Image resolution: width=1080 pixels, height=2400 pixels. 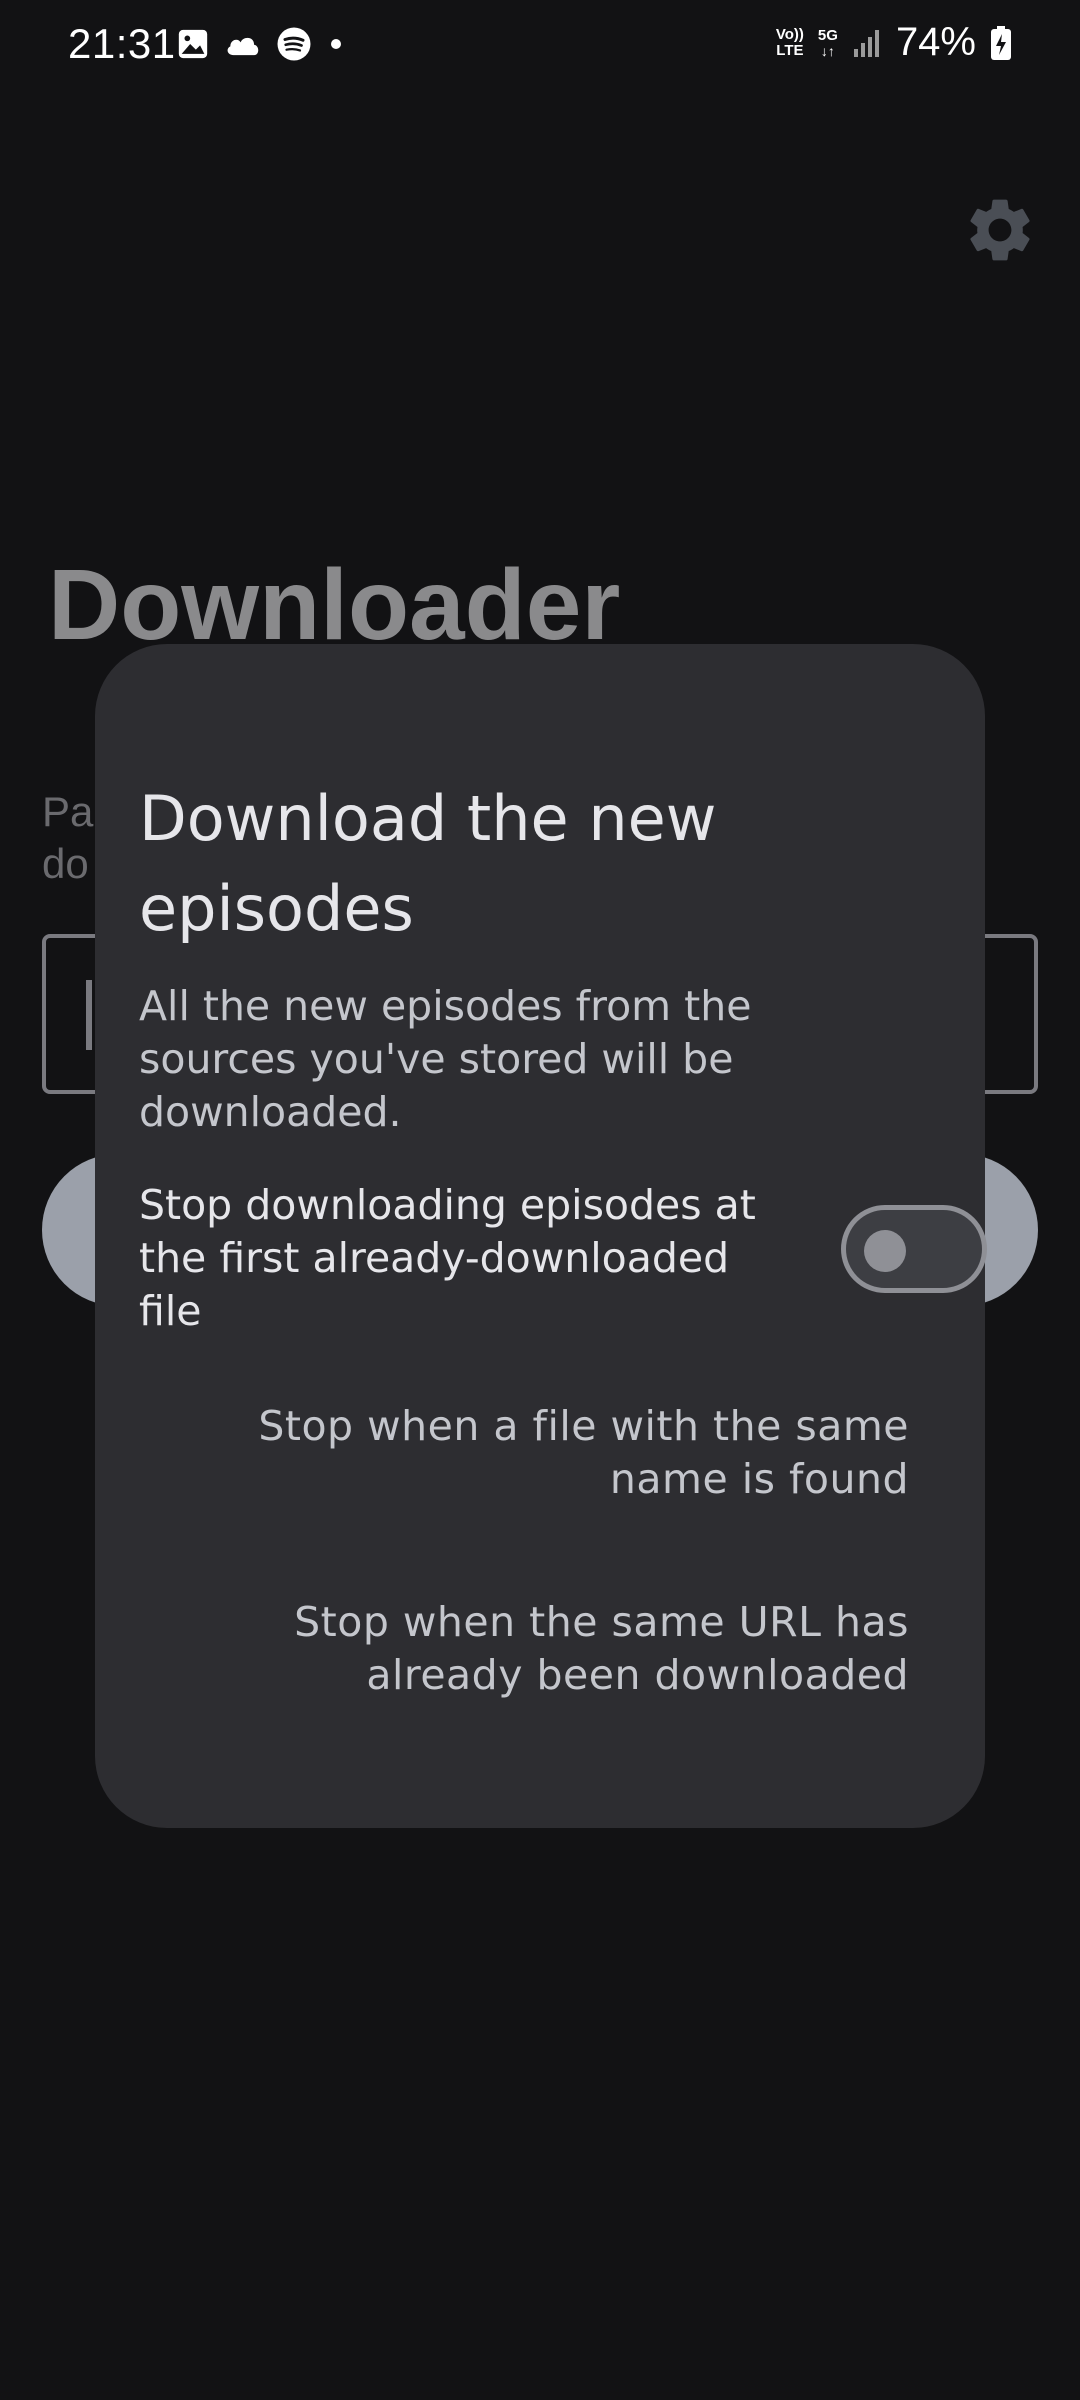 I want to click on stop-at-first-downloaded-switch, so click(x=914, y=1249).